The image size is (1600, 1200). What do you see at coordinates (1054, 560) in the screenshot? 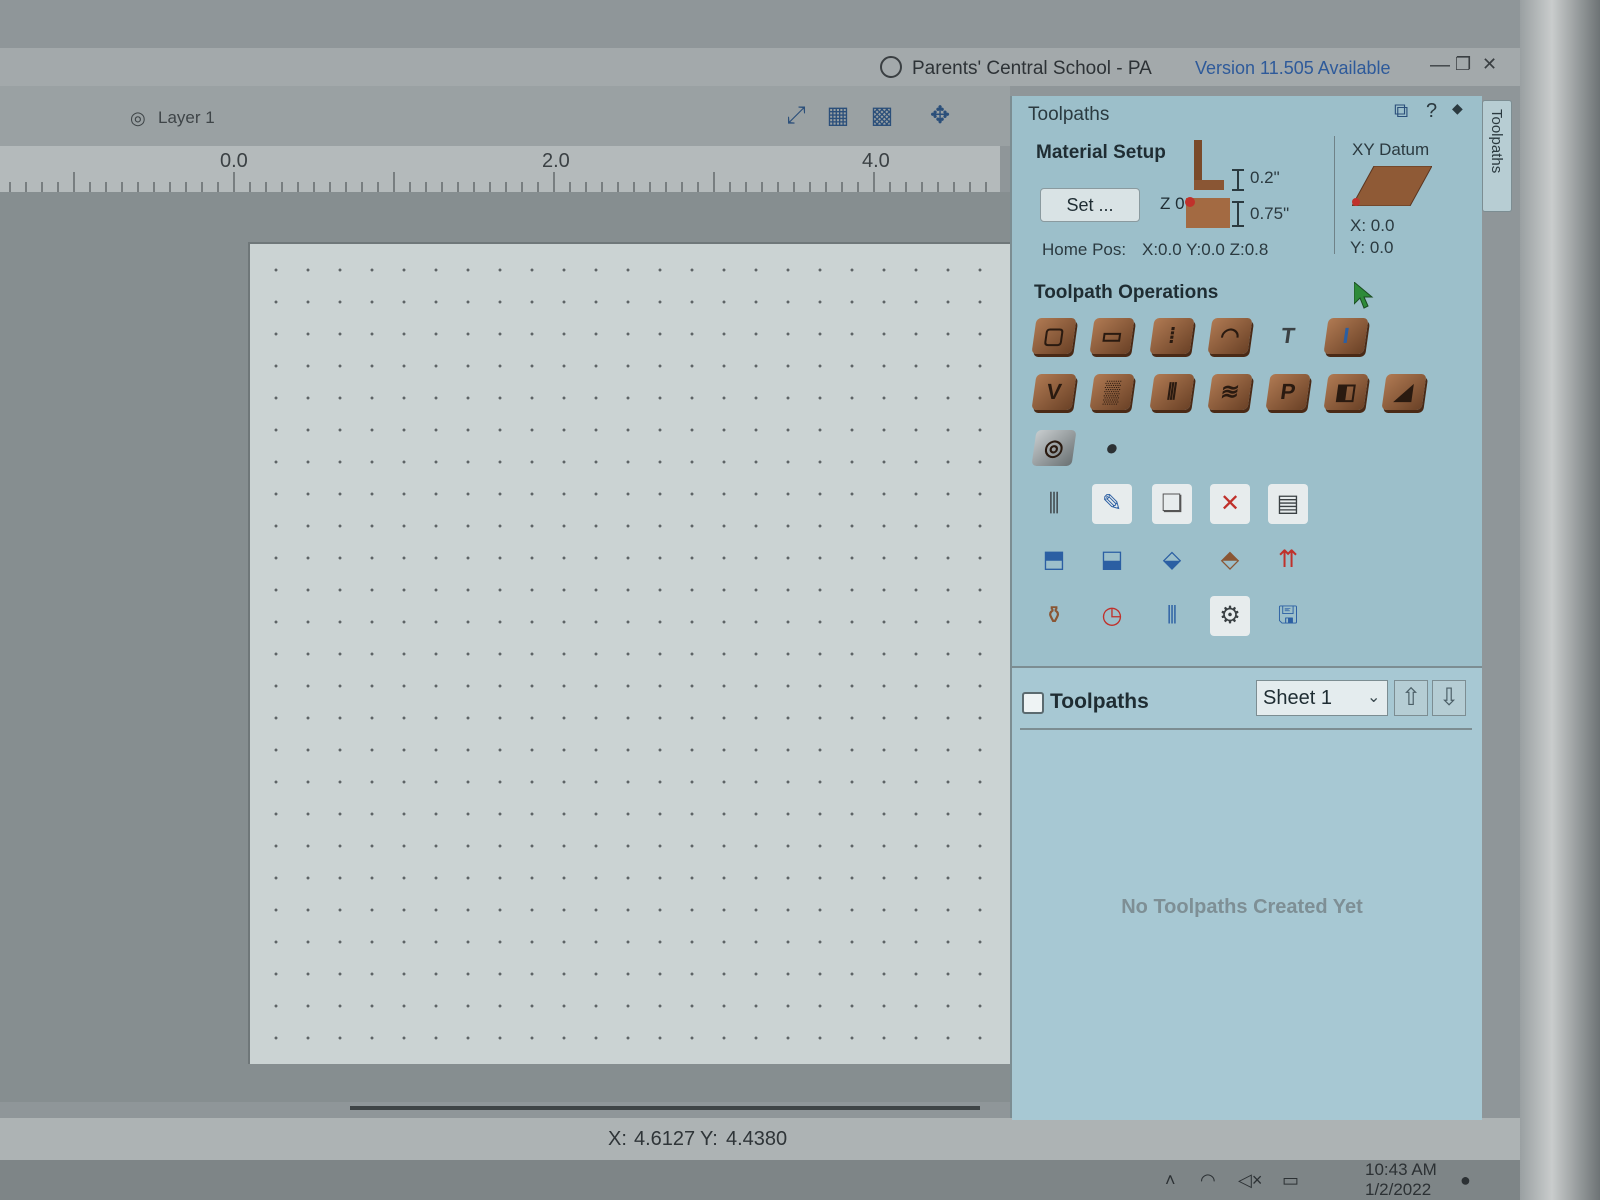
I see `save-toolpath-icon: ⬒` at bounding box center [1054, 560].